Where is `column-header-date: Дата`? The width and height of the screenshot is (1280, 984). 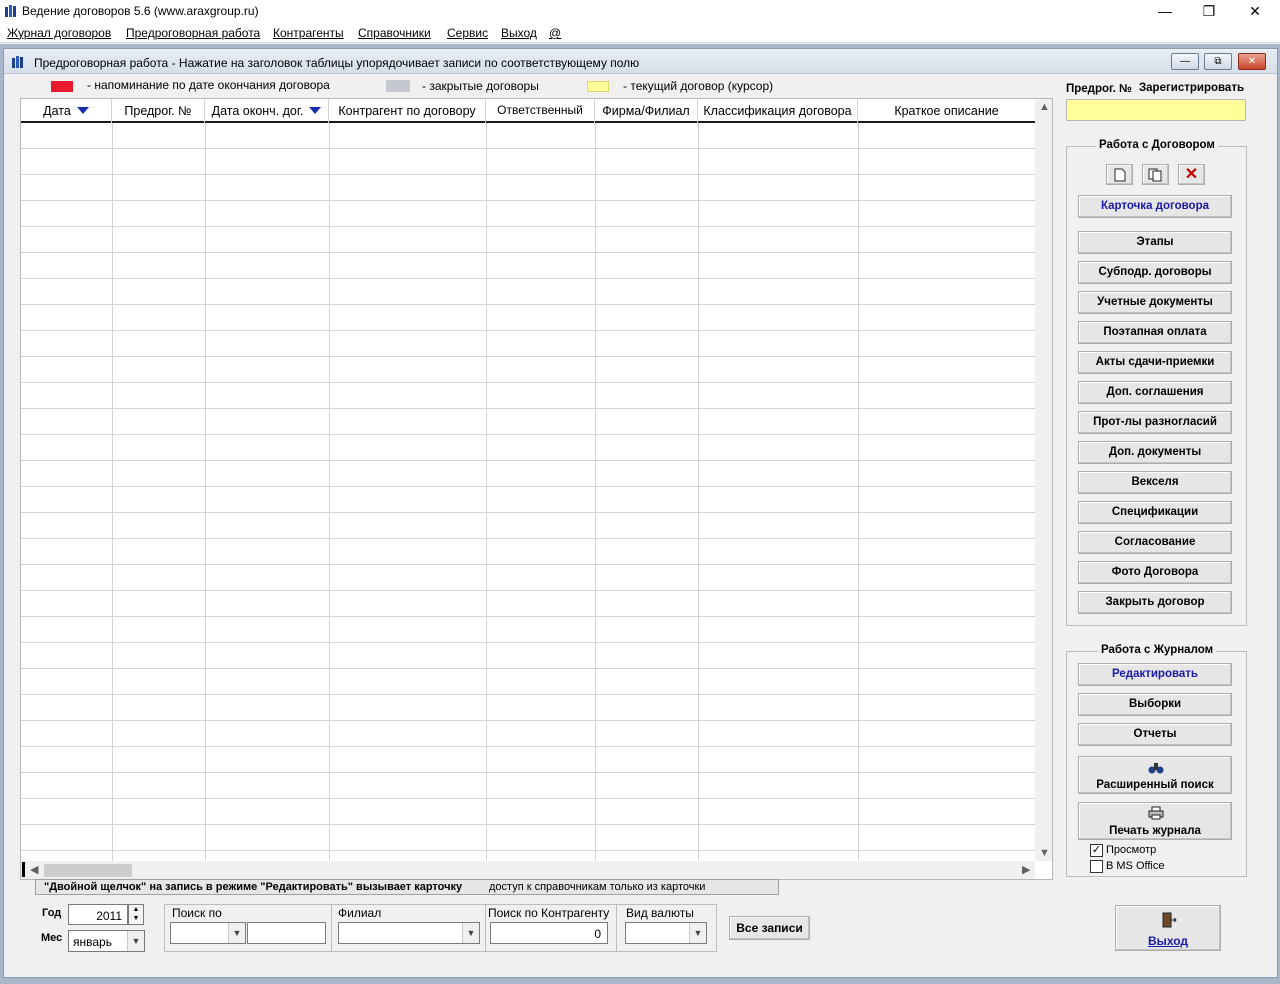
column-header-date: Дата is located at coordinates (66, 111).